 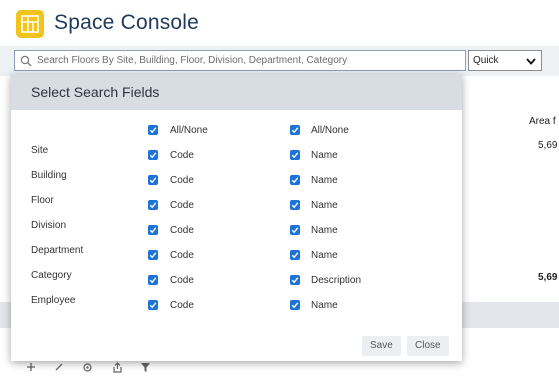 I want to click on site-code-checkbox, so click(x=153, y=155).